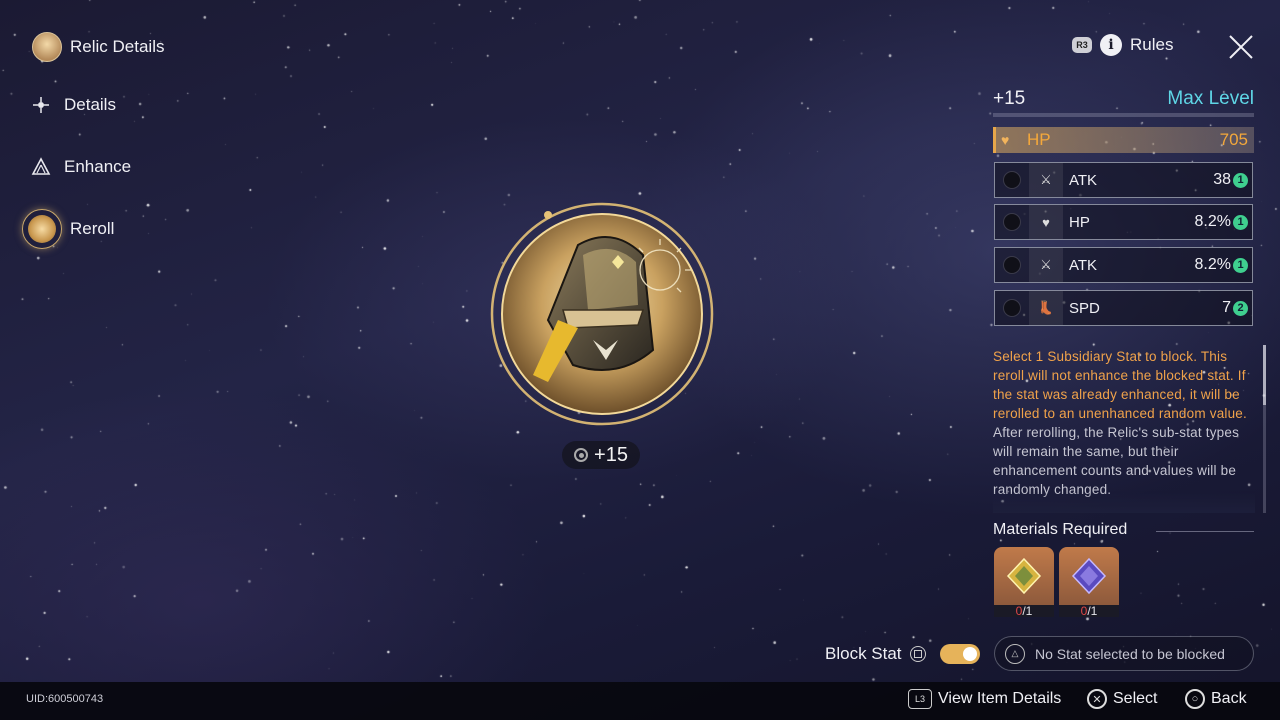 This screenshot has width=1280, height=720. What do you see at coordinates (1082, 45) in the screenshot?
I see `r3-button-icon: R3` at bounding box center [1082, 45].